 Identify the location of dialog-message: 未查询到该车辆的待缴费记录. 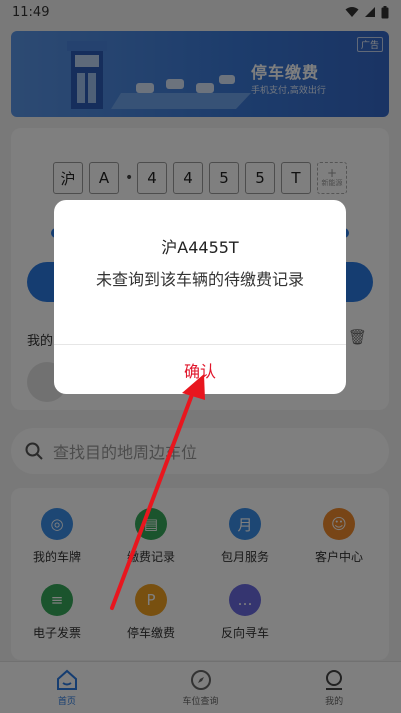
(199, 279).